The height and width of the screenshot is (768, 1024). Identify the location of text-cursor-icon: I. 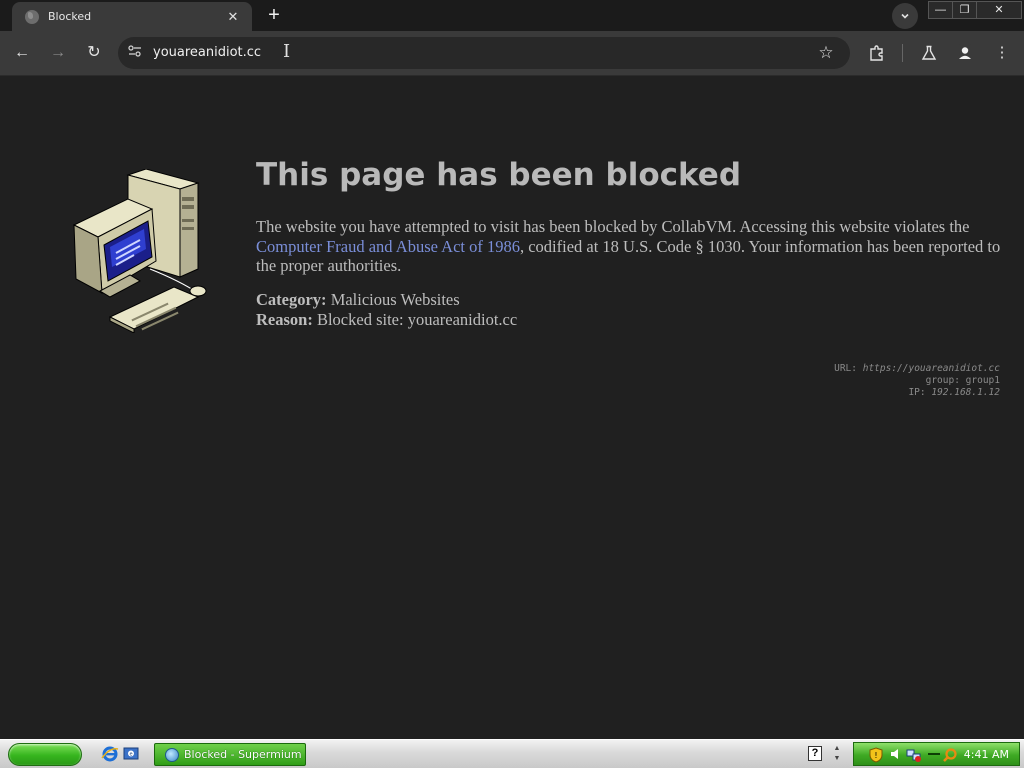
(287, 51).